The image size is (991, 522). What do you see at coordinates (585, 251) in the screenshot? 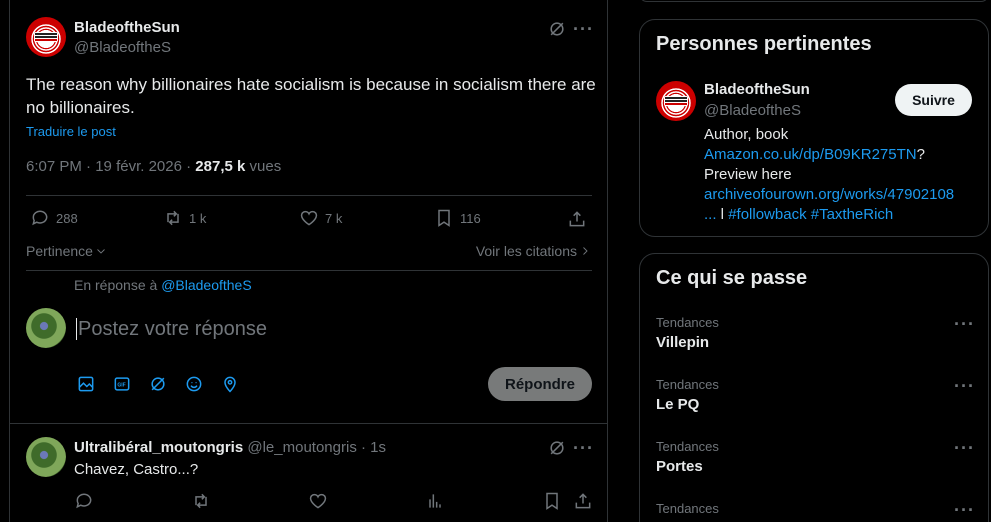
I see `chevron-right-icon` at bounding box center [585, 251].